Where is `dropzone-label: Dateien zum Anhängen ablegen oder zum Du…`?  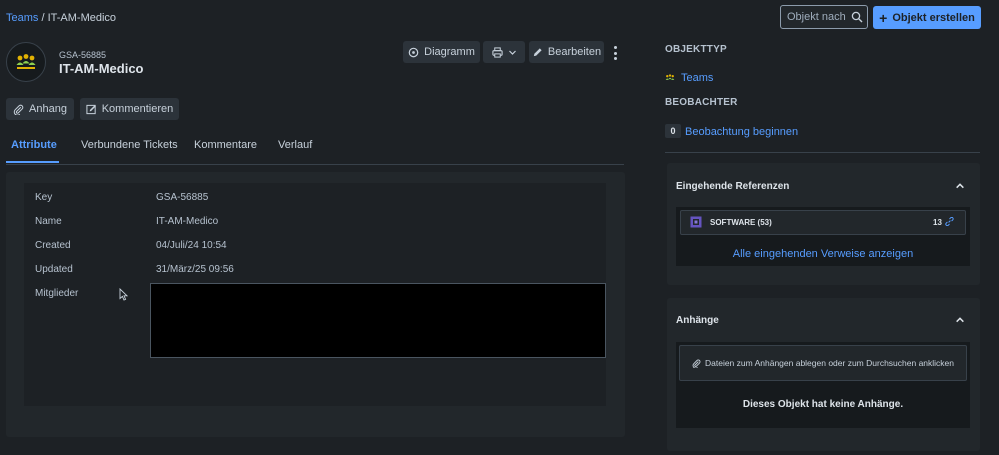 dropzone-label: Dateien zum Anhängen ablegen oder zum Du… is located at coordinates (829, 363).